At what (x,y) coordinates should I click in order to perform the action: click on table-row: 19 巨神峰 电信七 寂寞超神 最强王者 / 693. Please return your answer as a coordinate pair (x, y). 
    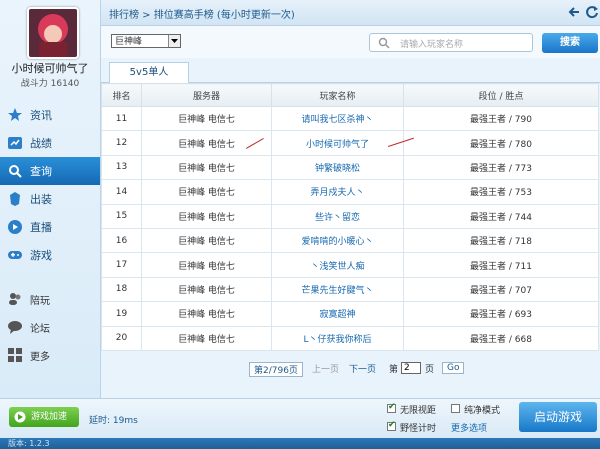
    Looking at the image, I should click on (350, 314).